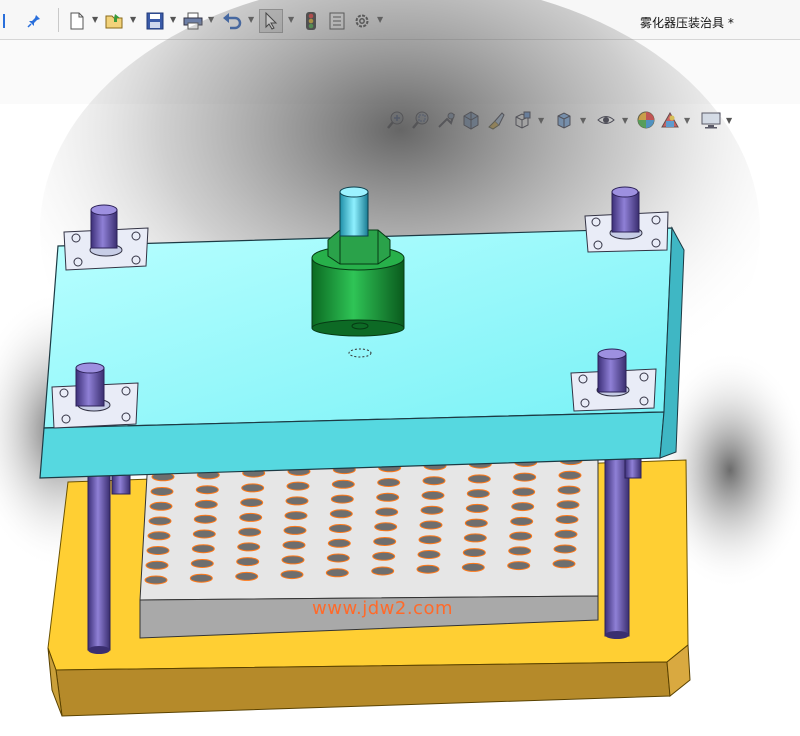  I want to click on pillar-top-back-left, so click(104, 226).